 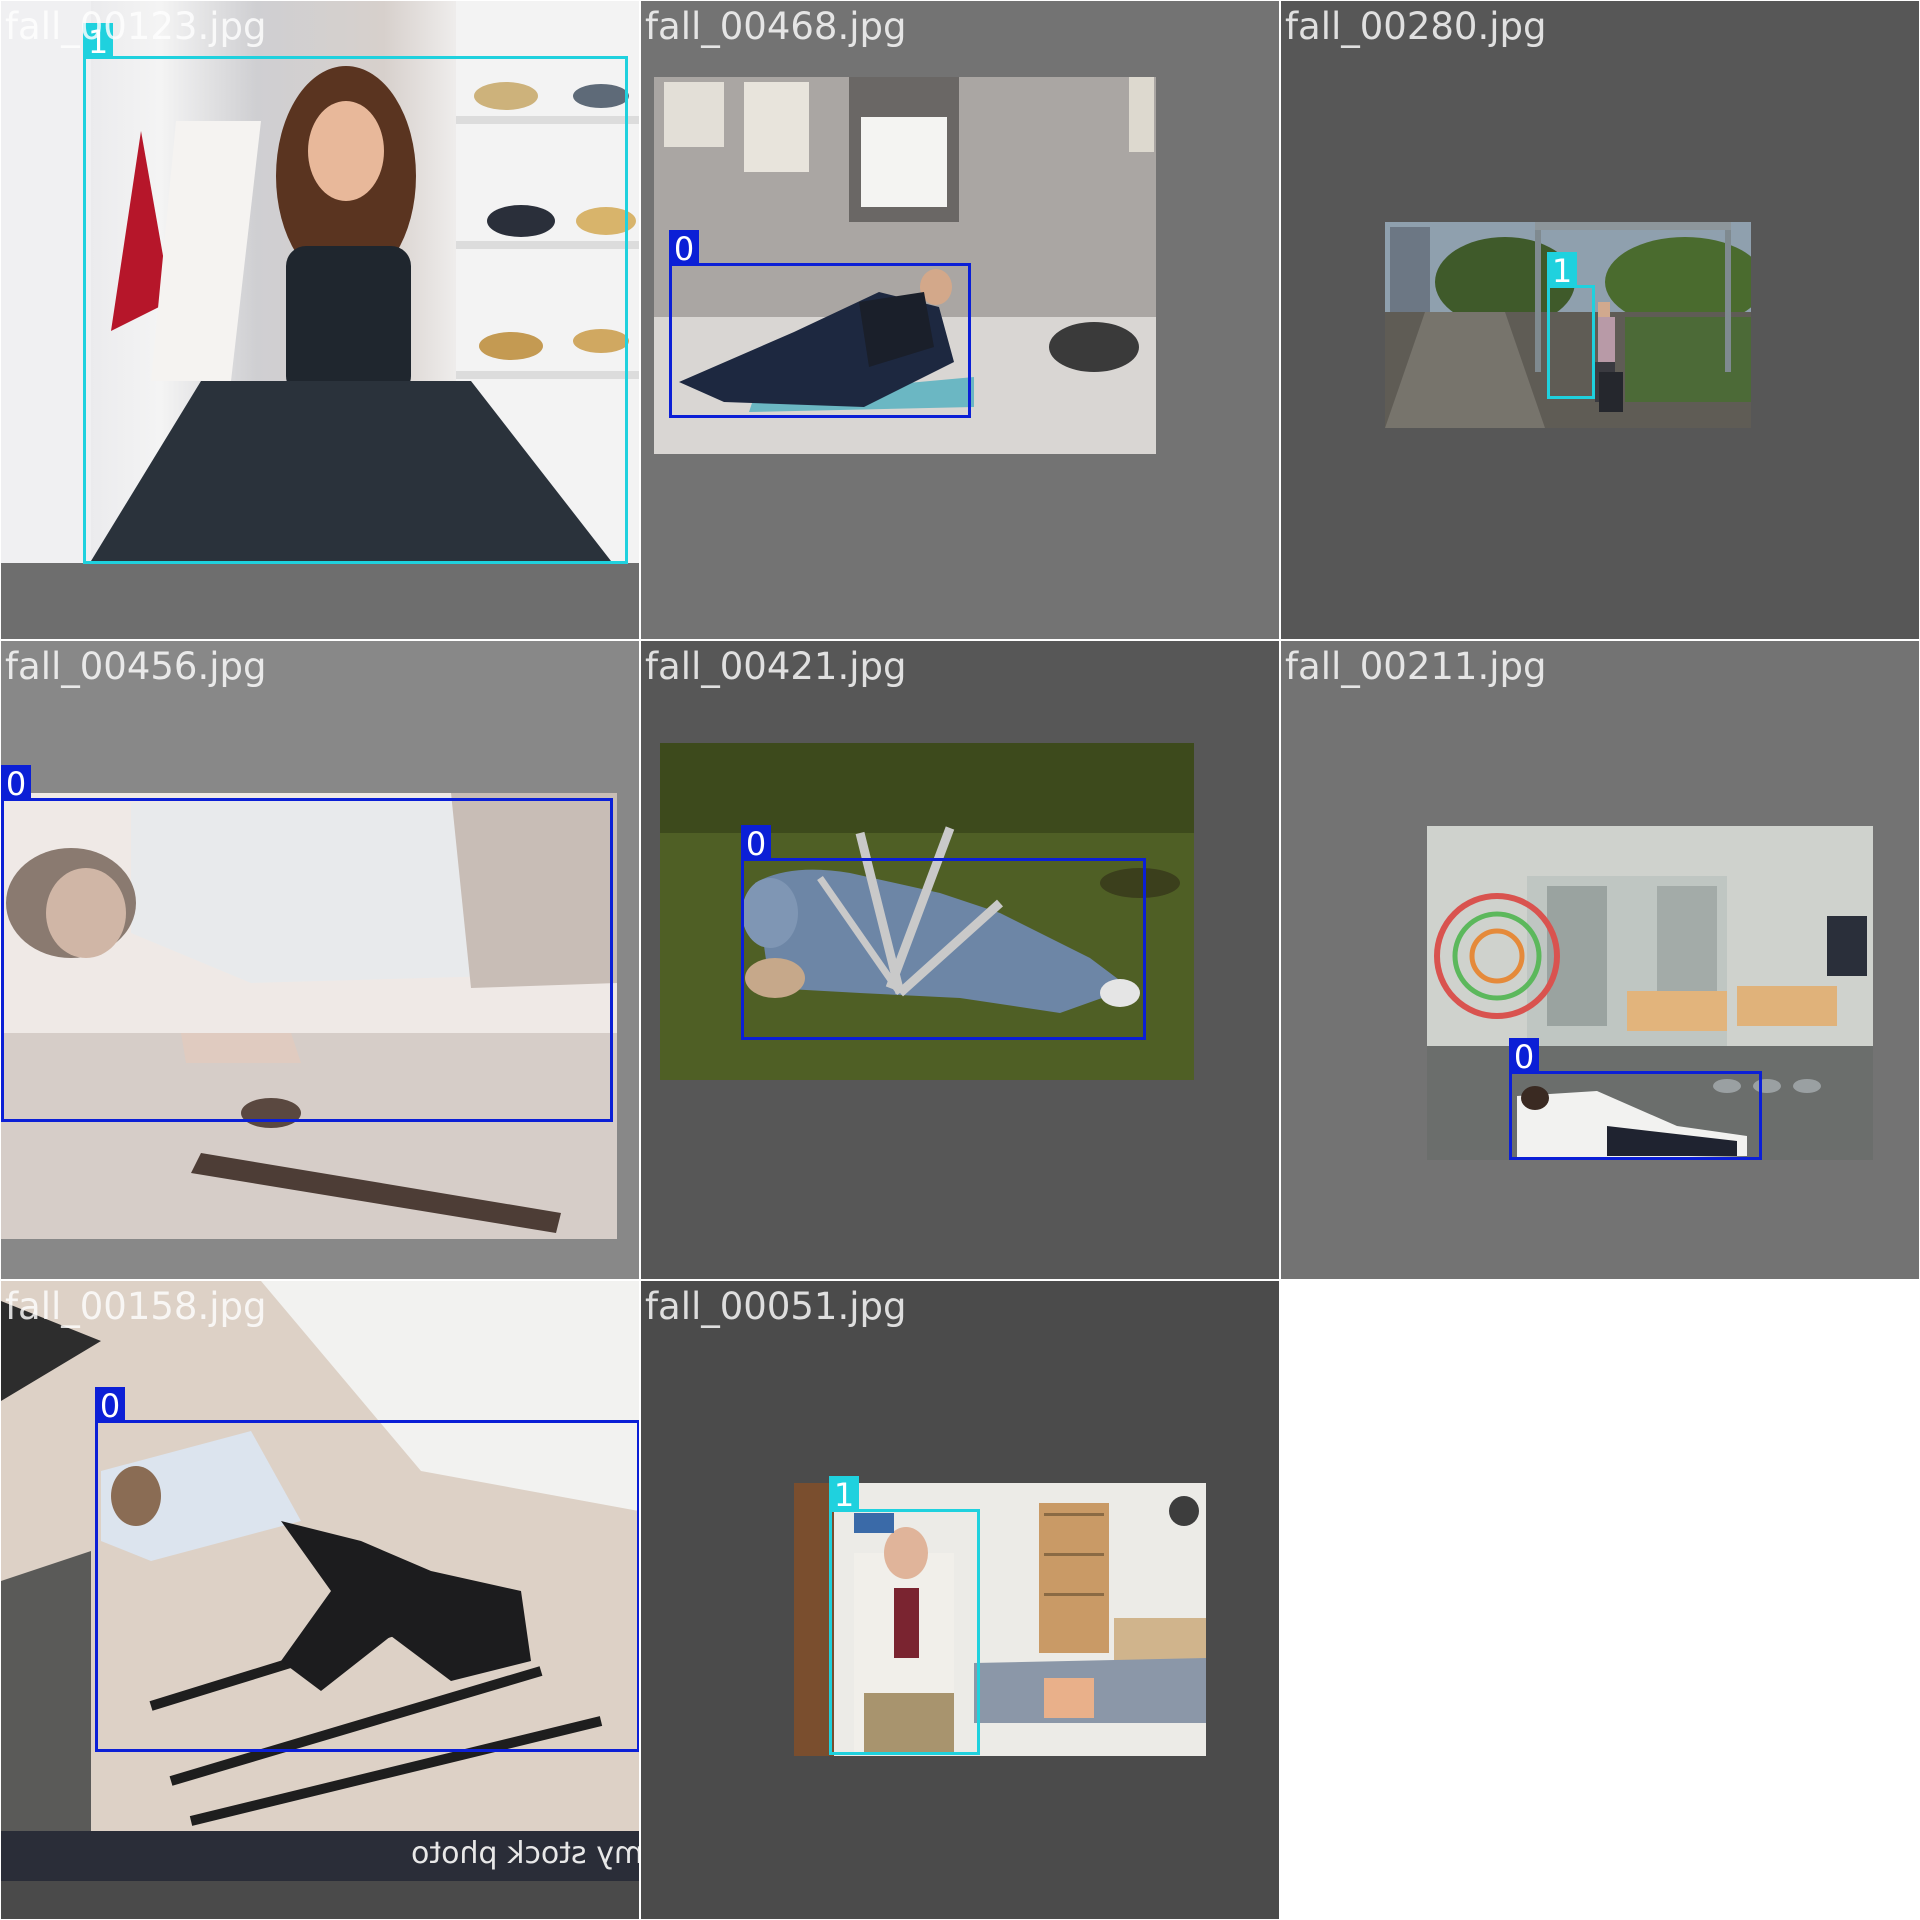 I want to click on image-tile-0: fall_00123.jpg 1, so click(x=320, y=320).